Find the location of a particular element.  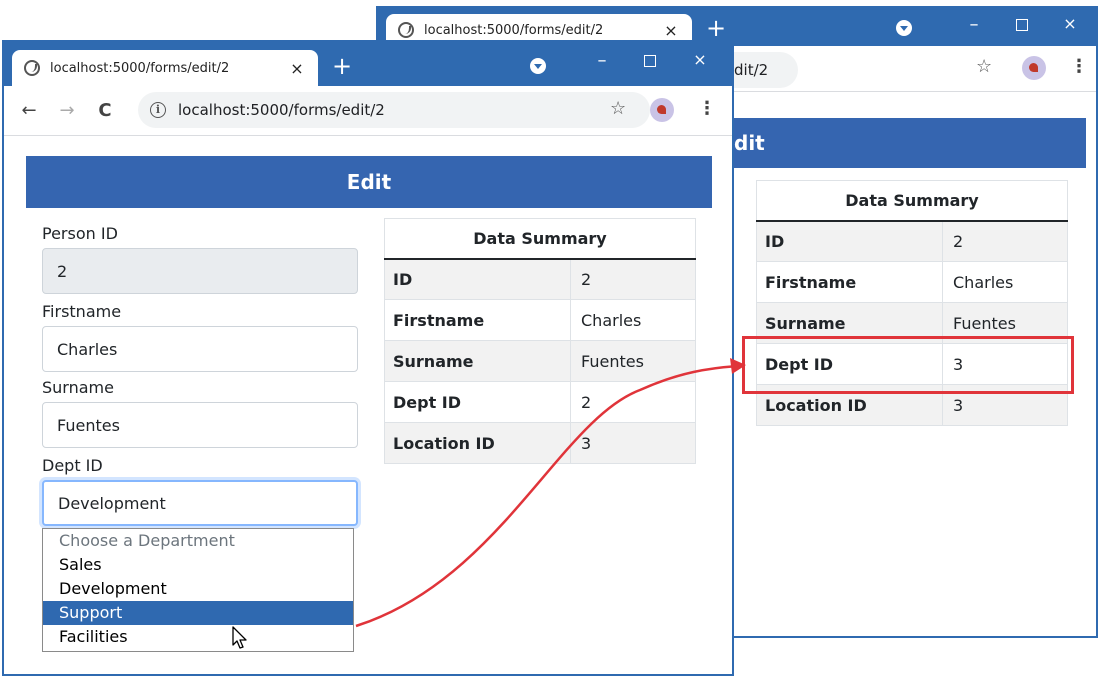

person-id-label: Person ID is located at coordinates (80, 233).